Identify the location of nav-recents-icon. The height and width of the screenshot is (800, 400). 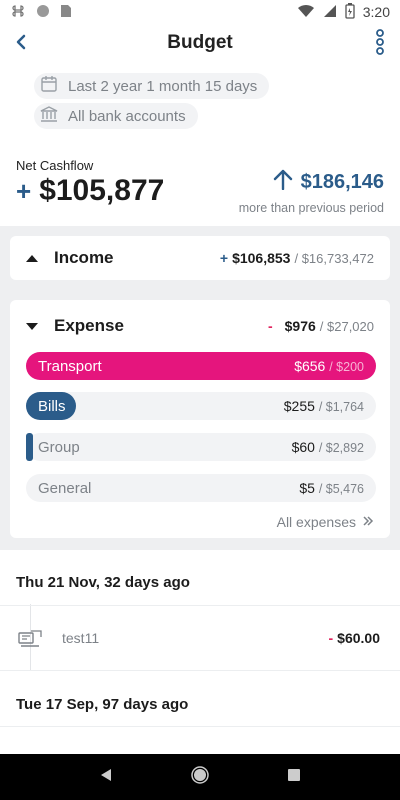
(294, 777).